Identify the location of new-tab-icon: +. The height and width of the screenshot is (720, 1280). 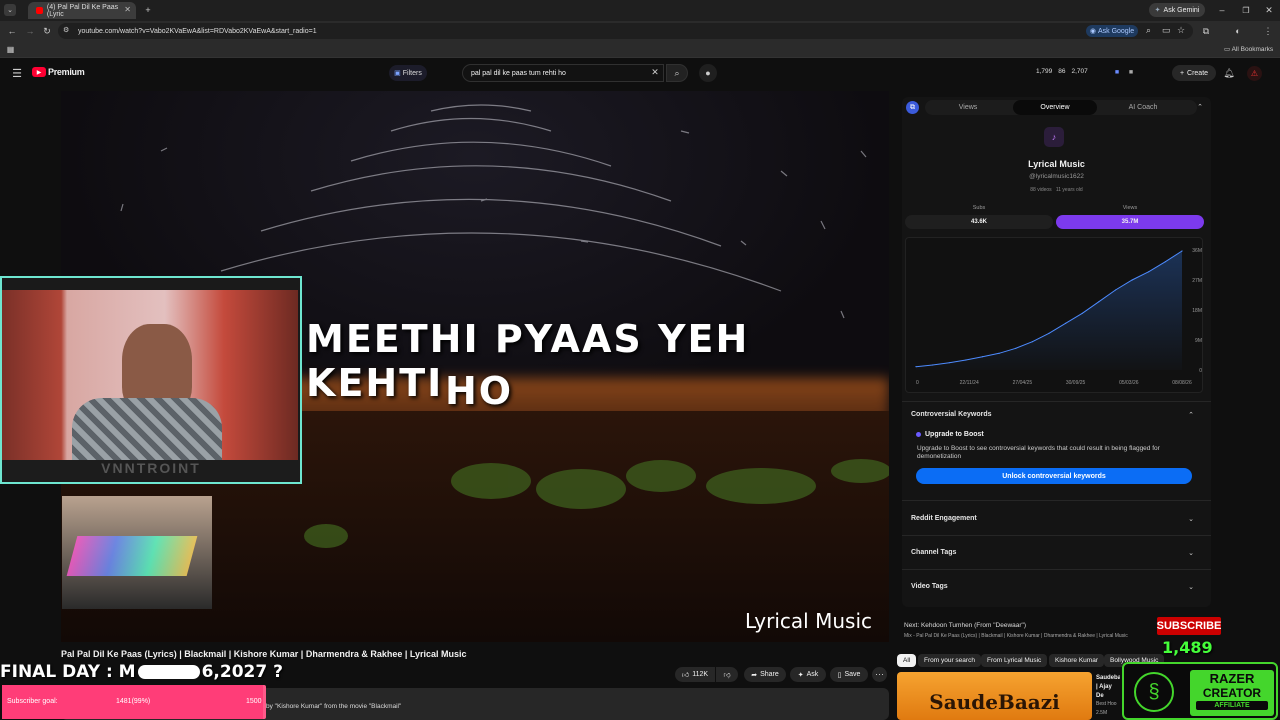
(148, 10).